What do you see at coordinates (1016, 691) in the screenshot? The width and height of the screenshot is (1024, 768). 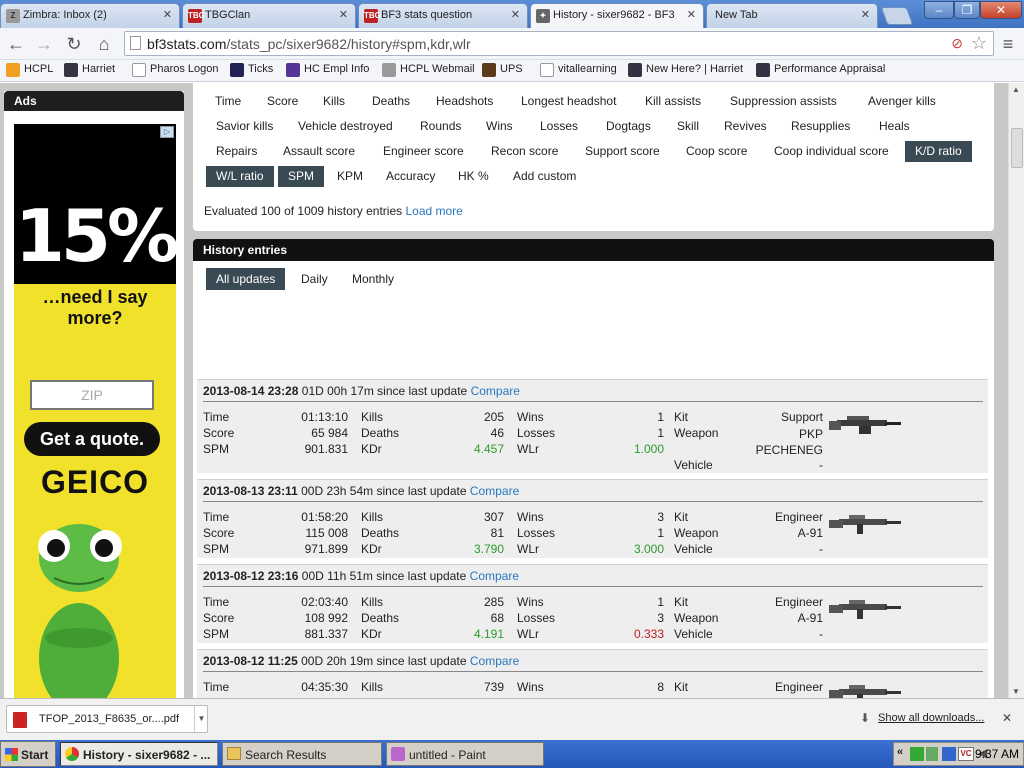 I see `scroll-down-icon: ▼` at bounding box center [1016, 691].